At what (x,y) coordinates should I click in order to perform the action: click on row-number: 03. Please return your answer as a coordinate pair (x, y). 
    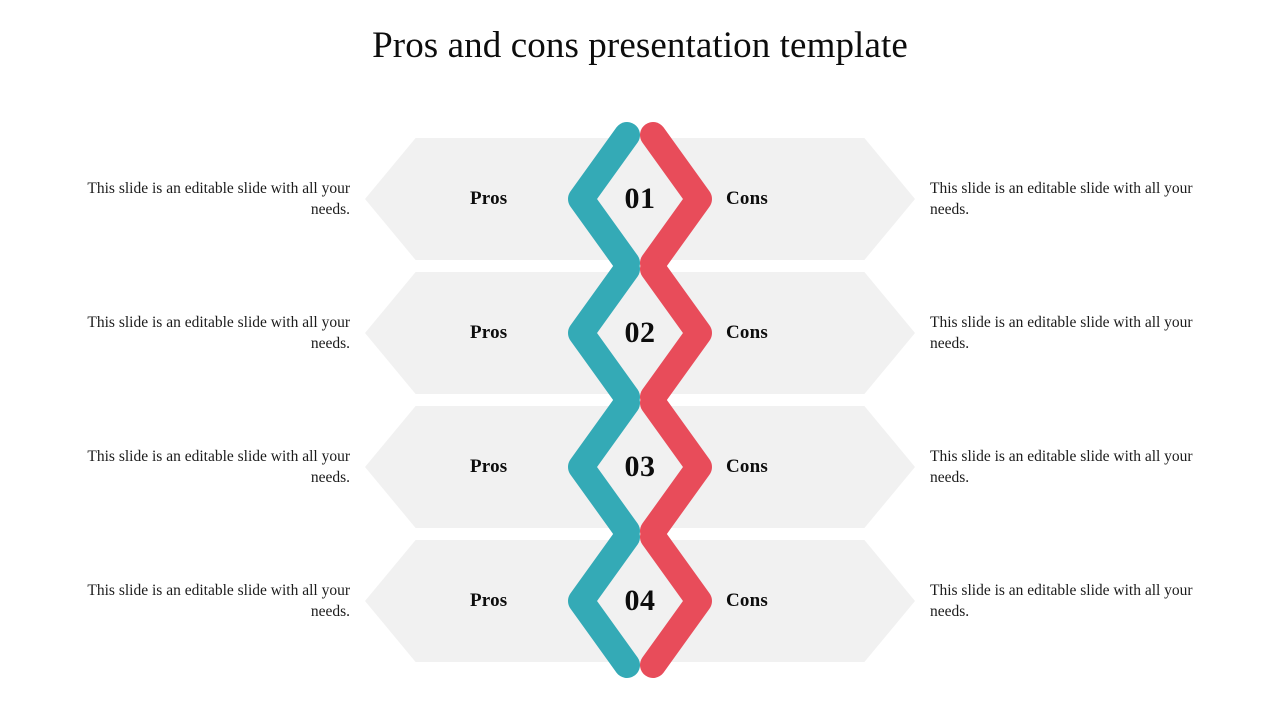
    Looking at the image, I should click on (640, 466).